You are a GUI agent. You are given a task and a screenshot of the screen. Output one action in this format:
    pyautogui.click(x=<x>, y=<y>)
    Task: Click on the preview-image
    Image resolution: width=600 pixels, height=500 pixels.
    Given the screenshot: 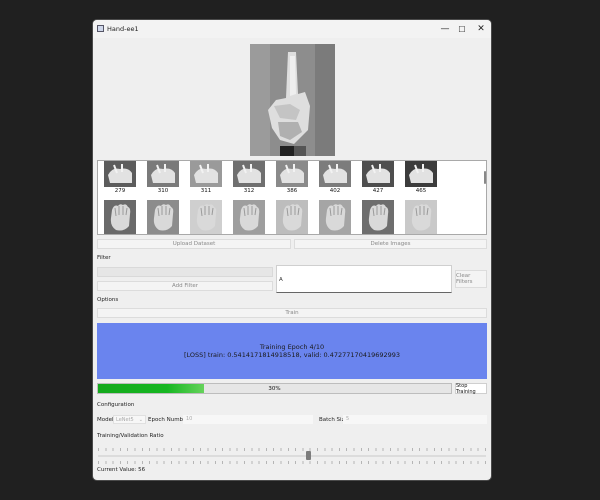 What is the action you would take?
    pyautogui.click(x=292, y=100)
    